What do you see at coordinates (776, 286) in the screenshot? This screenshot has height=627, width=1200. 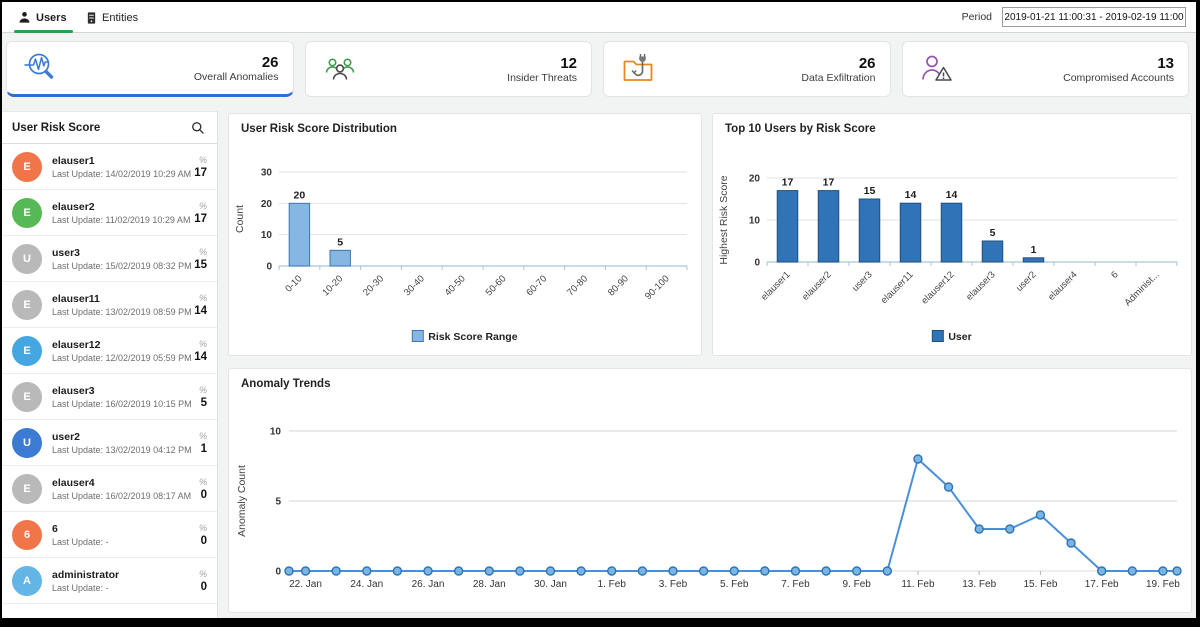 I see `svg-text: elauser1` at bounding box center [776, 286].